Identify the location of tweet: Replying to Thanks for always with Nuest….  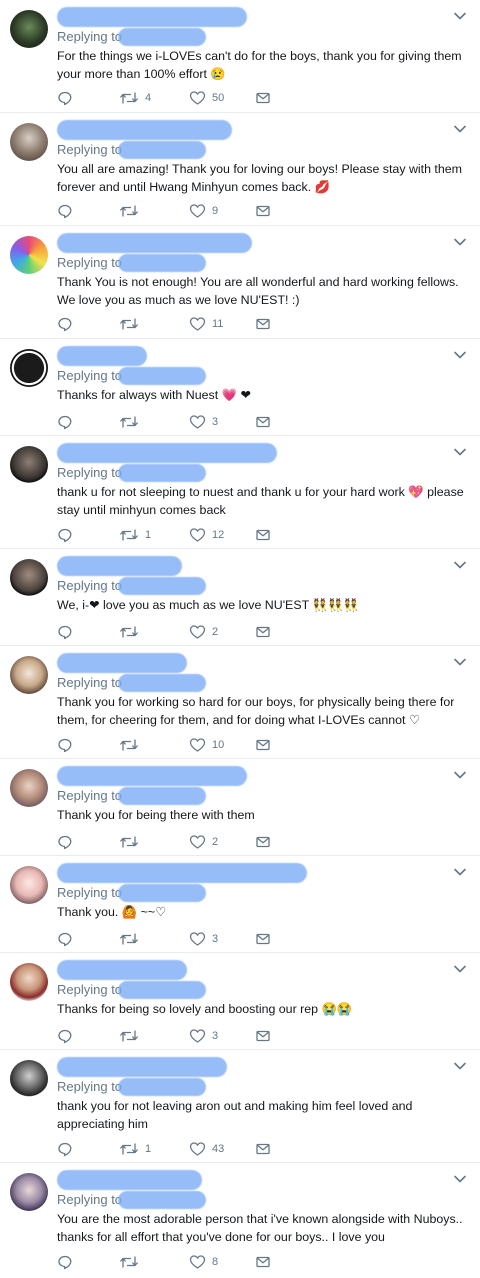
(240, 387).